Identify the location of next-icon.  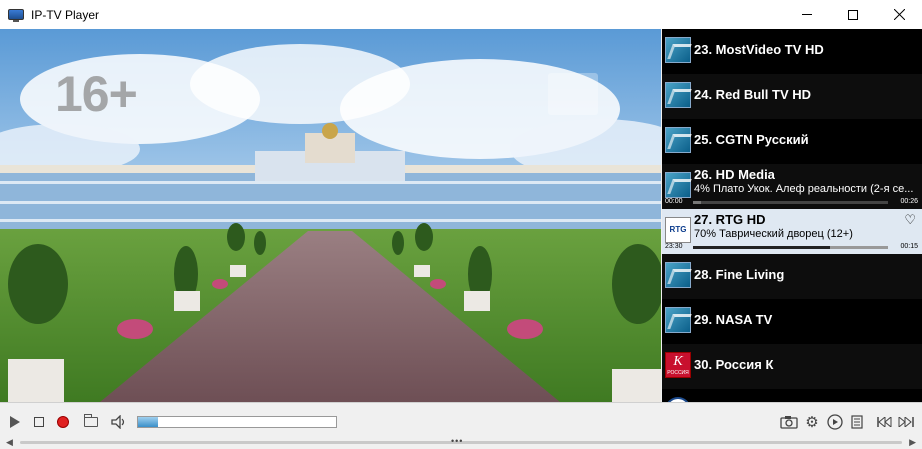
(906, 422).